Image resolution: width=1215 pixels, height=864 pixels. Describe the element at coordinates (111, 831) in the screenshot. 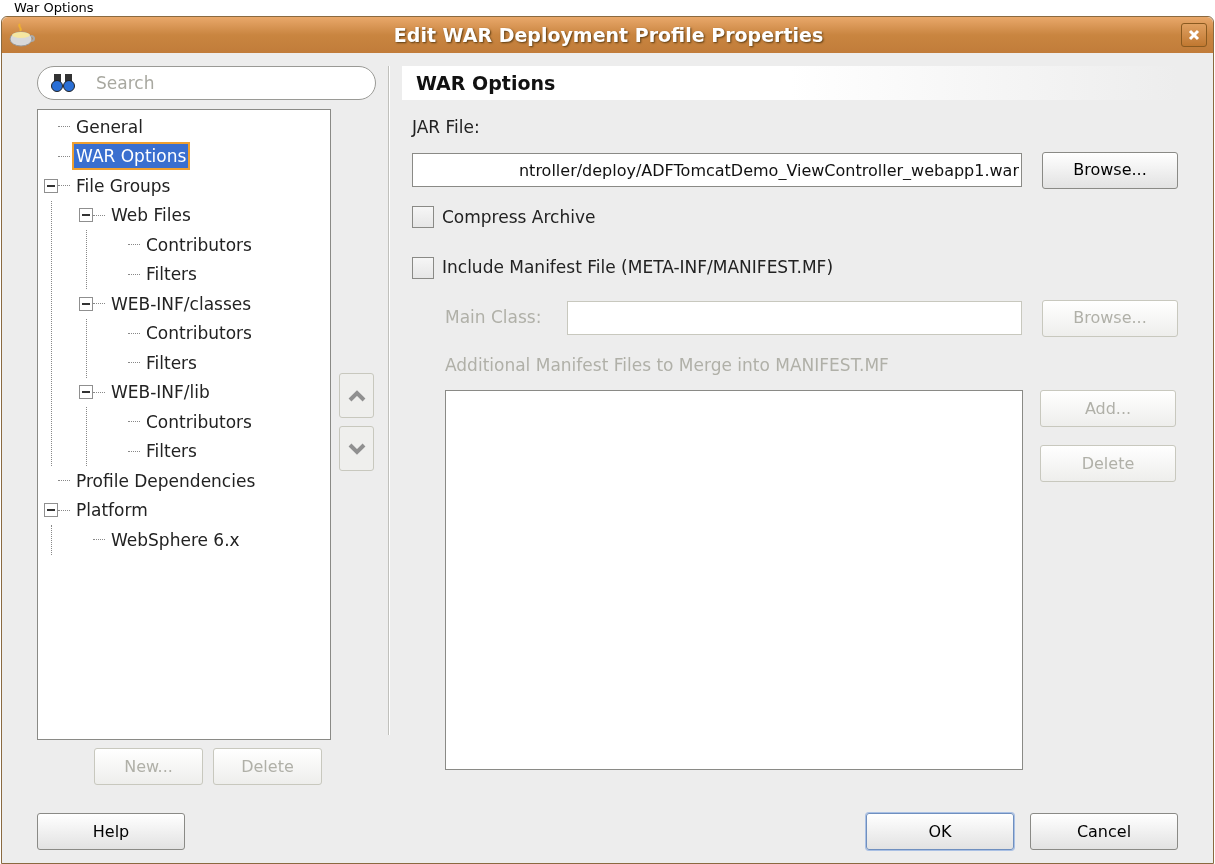

I see `dialog-button: Help` at that location.